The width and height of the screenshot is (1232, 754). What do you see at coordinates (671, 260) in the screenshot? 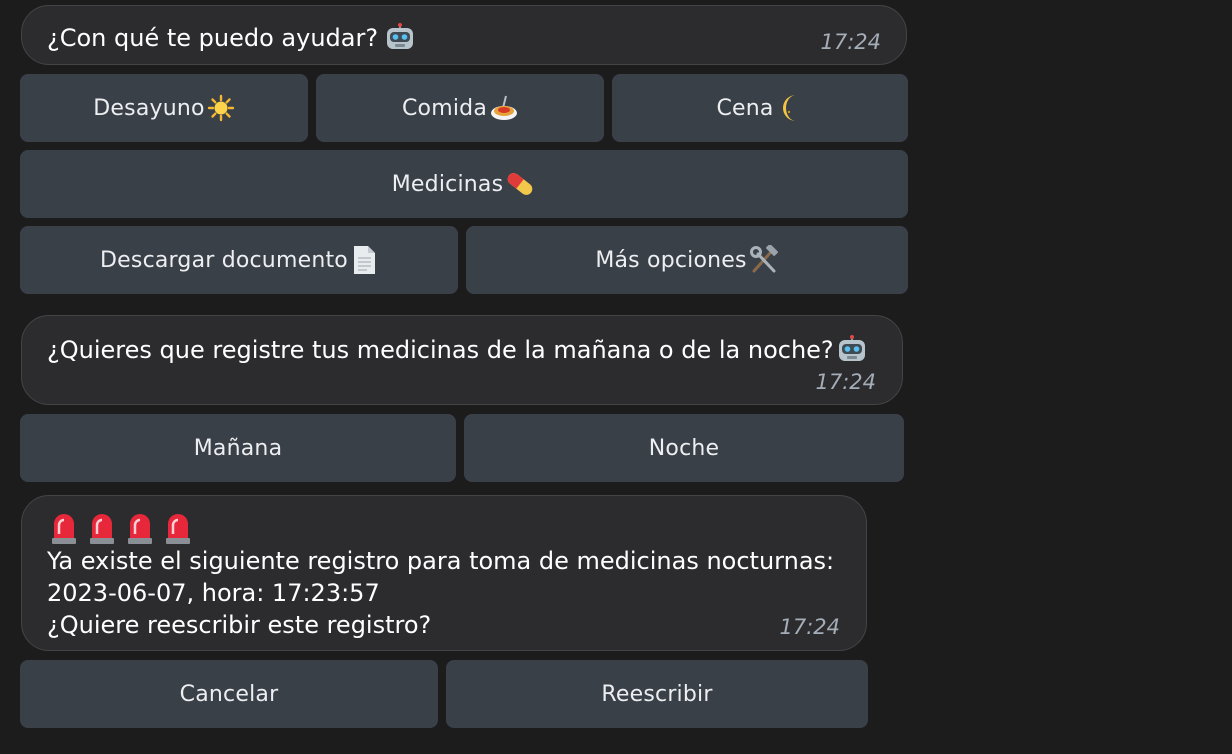
I see `button-label: Más opciones` at bounding box center [671, 260].